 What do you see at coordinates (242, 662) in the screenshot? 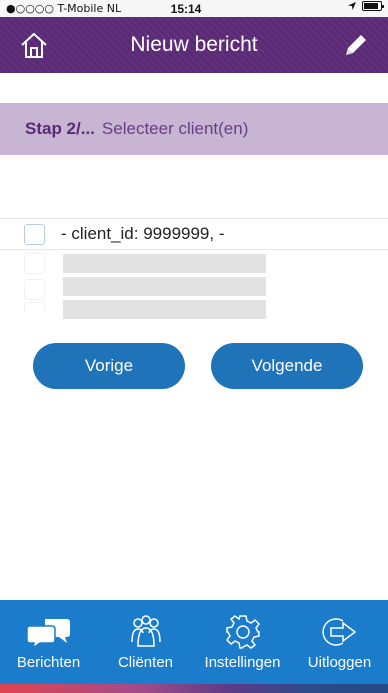
I see `tab-label: Instellingen` at bounding box center [242, 662].